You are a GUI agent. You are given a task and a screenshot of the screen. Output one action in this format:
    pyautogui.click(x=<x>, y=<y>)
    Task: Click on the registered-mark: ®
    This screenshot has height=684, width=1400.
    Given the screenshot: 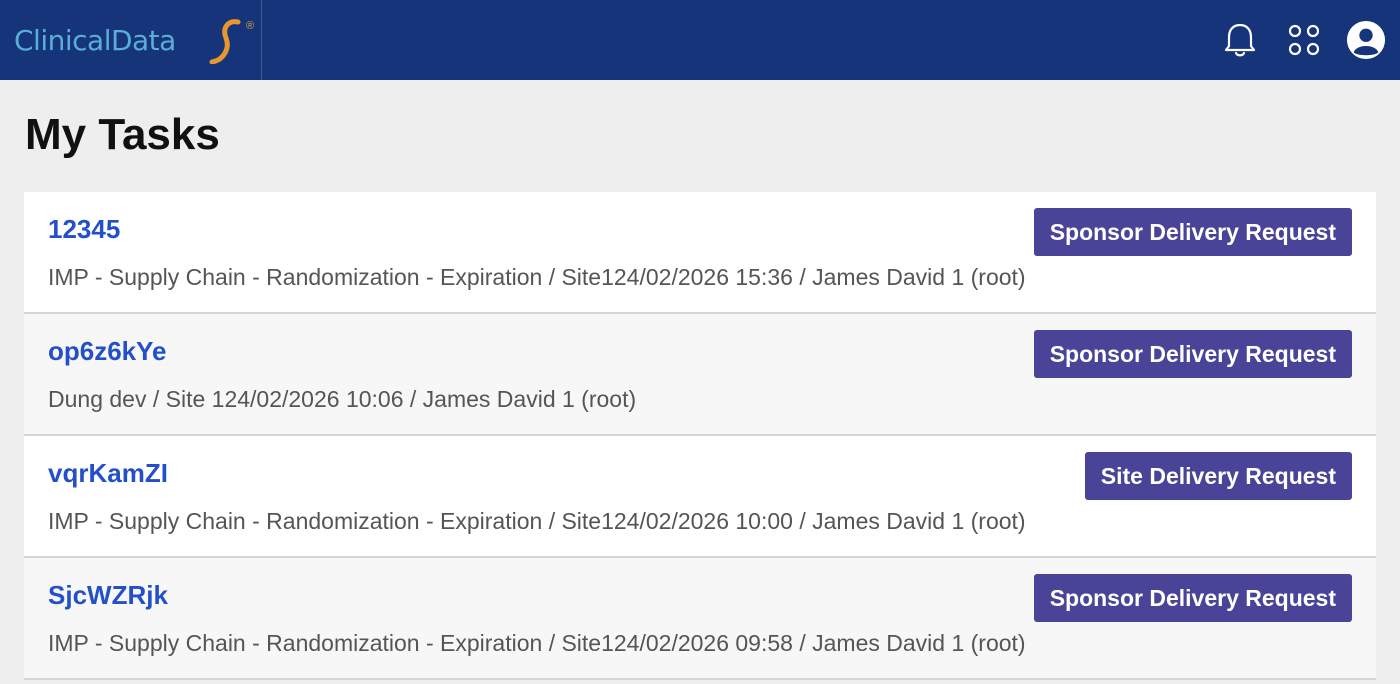 What is the action you would take?
    pyautogui.click(x=250, y=26)
    